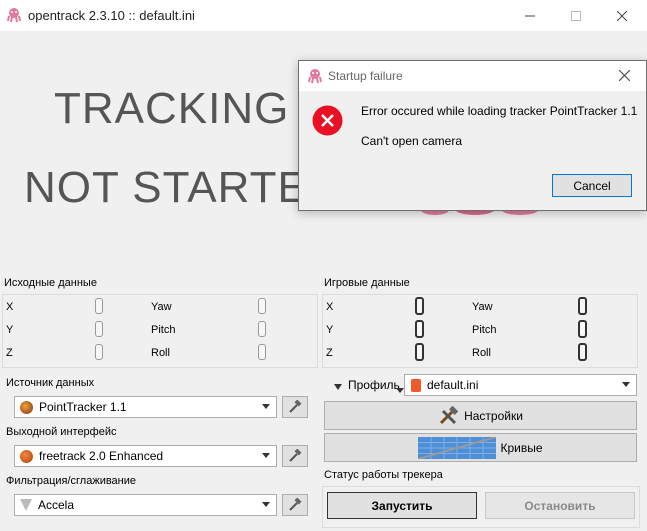 Image resolution: width=647 pixels, height=531 pixels. What do you see at coordinates (101, 456) in the screenshot?
I see `protocol-select-value: freetrack 2.0 Enhanced` at bounding box center [101, 456].